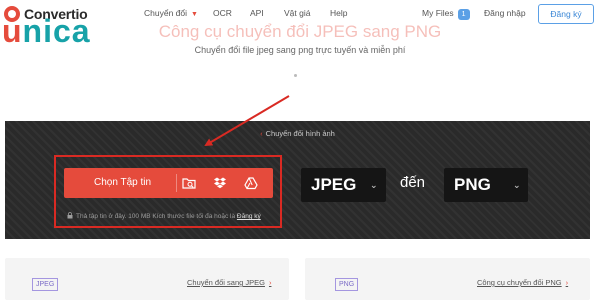 Image resolution: width=600 pixels, height=300 pixels. I want to click on my-files-label: My Files, so click(438, 13).